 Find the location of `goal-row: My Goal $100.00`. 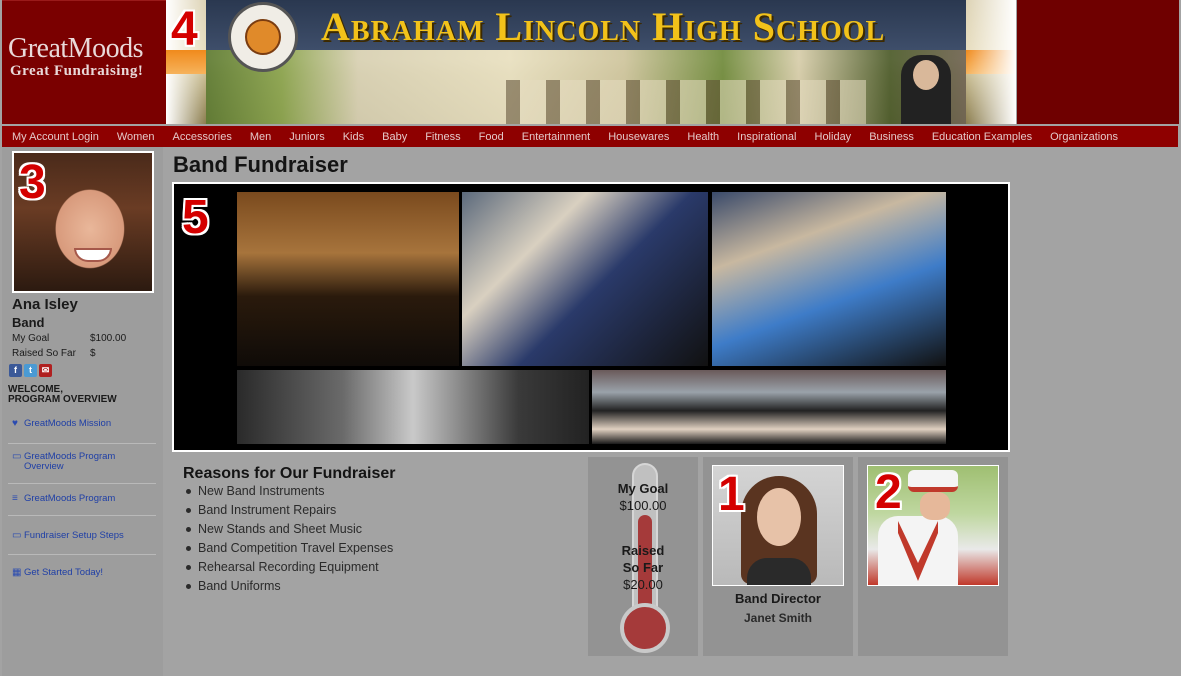

goal-row: My Goal $100.00 is located at coordinates (69, 338).